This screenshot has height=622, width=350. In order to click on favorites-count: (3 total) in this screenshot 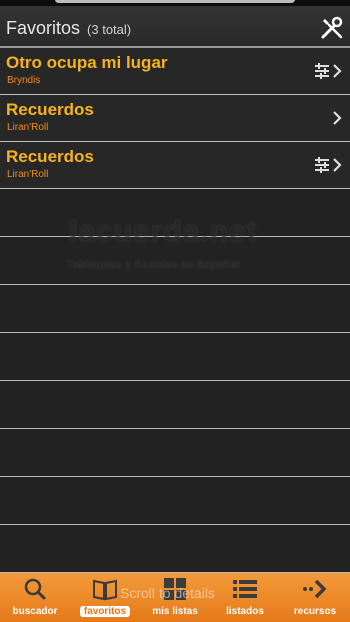, I will do `click(109, 29)`.